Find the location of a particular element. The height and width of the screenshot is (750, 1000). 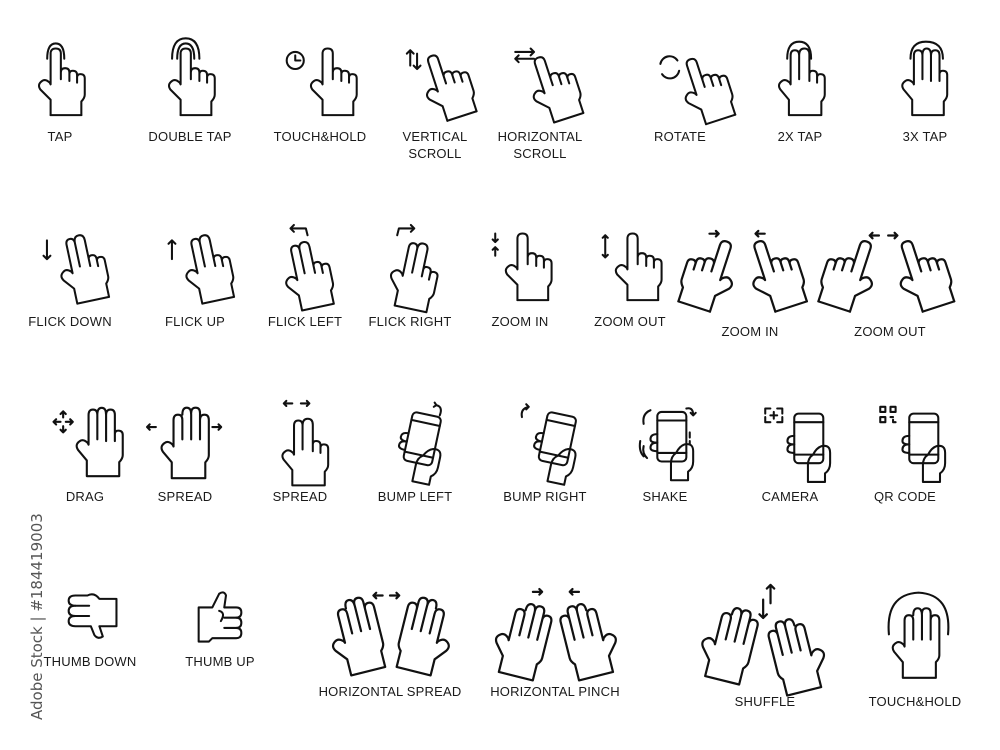

qr-code-icon is located at coordinates (913, 444).